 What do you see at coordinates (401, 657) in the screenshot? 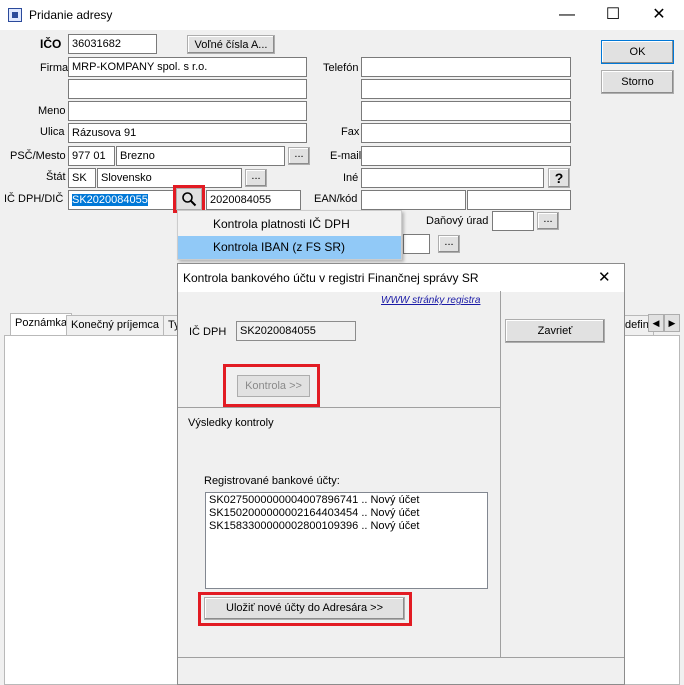
I see `dialog-footer-divider` at bounding box center [401, 657].